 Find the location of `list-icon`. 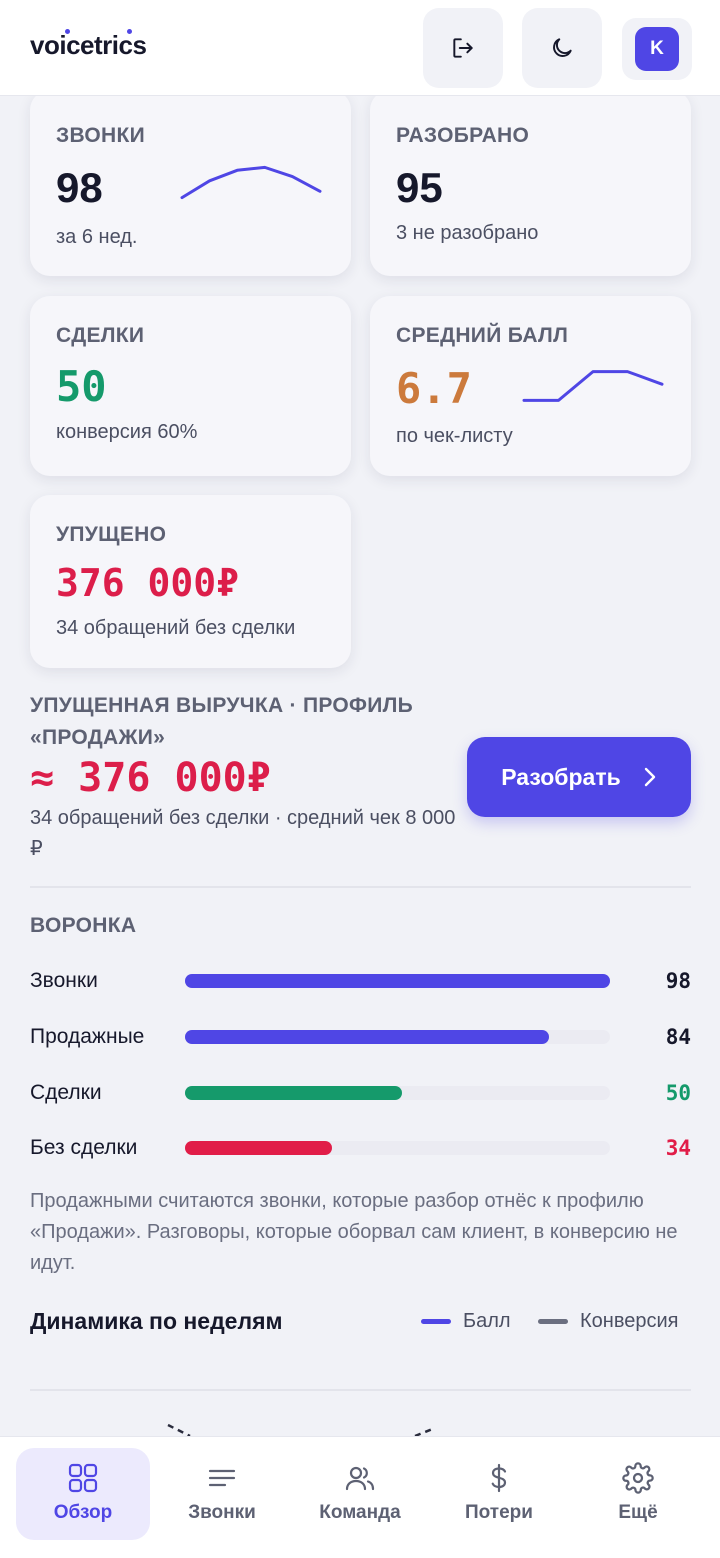

list-icon is located at coordinates (222, 1478).